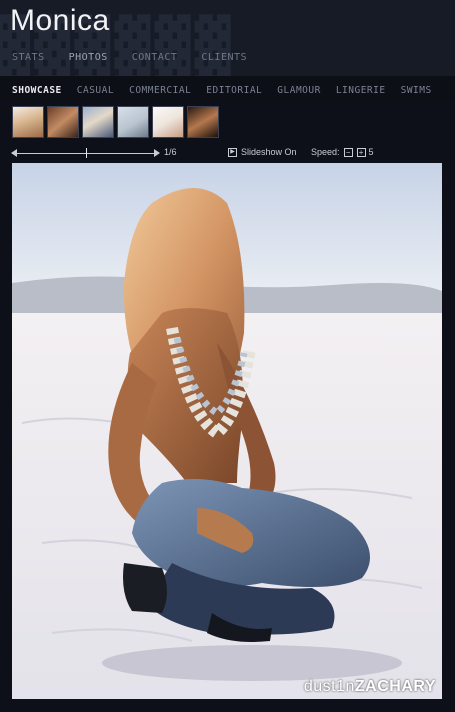  I want to click on category-glamour: GLAMOUR, so click(299, 90).